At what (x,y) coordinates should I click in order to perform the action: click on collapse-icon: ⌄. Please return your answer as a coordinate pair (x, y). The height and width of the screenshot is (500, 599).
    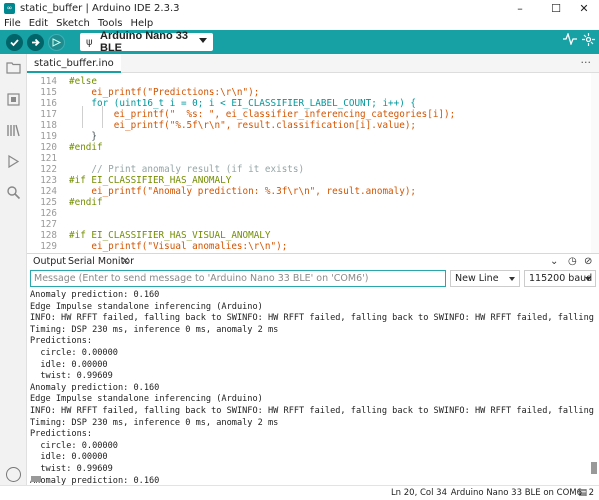
    Looking at the image, I should click on (554, 261).